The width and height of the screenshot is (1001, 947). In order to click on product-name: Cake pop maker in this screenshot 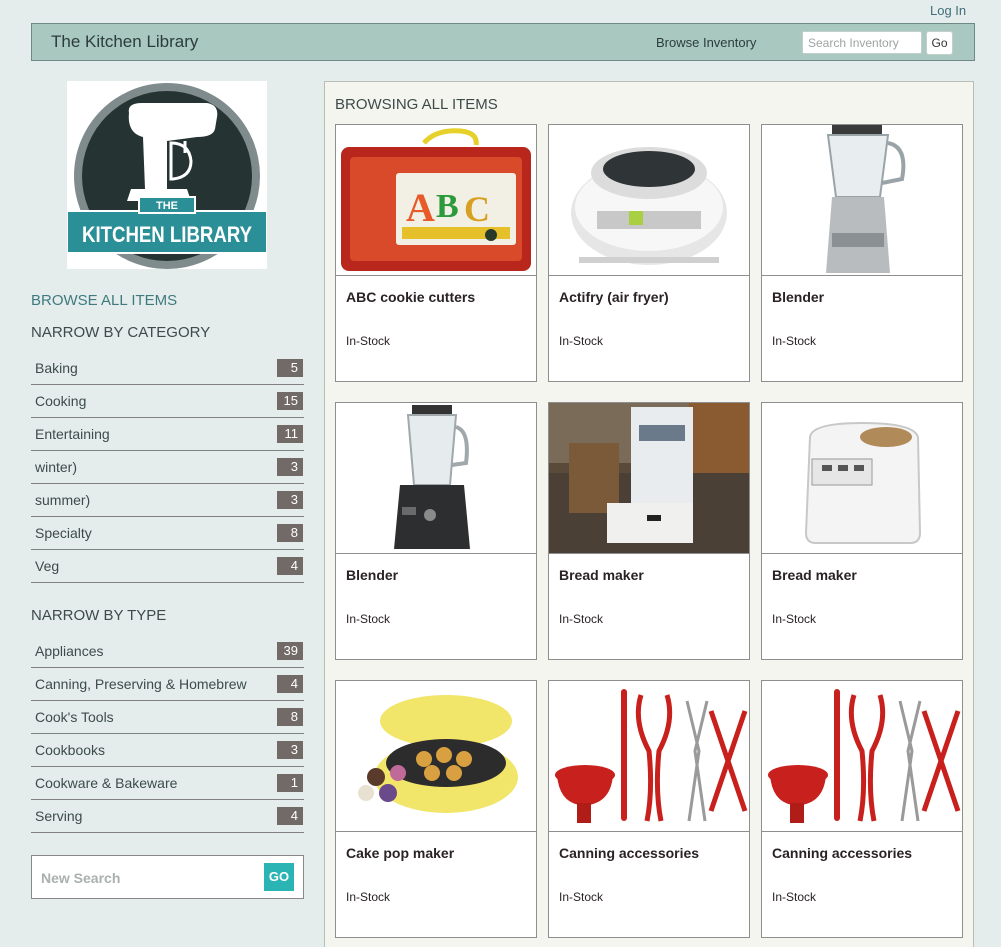, I will do `click(400, 853)`.